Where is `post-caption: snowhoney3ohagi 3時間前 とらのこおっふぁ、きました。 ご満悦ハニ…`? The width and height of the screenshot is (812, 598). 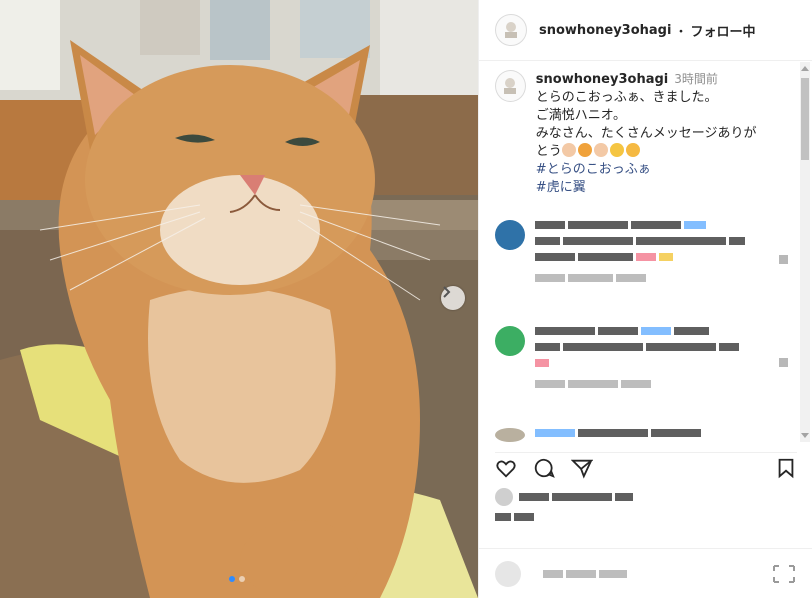
post-caption: snowhoney3ohagi 3時間前 とらのこおっふぁ、きました。 ご満悦ハニ… is located at coordinates (645, 133).